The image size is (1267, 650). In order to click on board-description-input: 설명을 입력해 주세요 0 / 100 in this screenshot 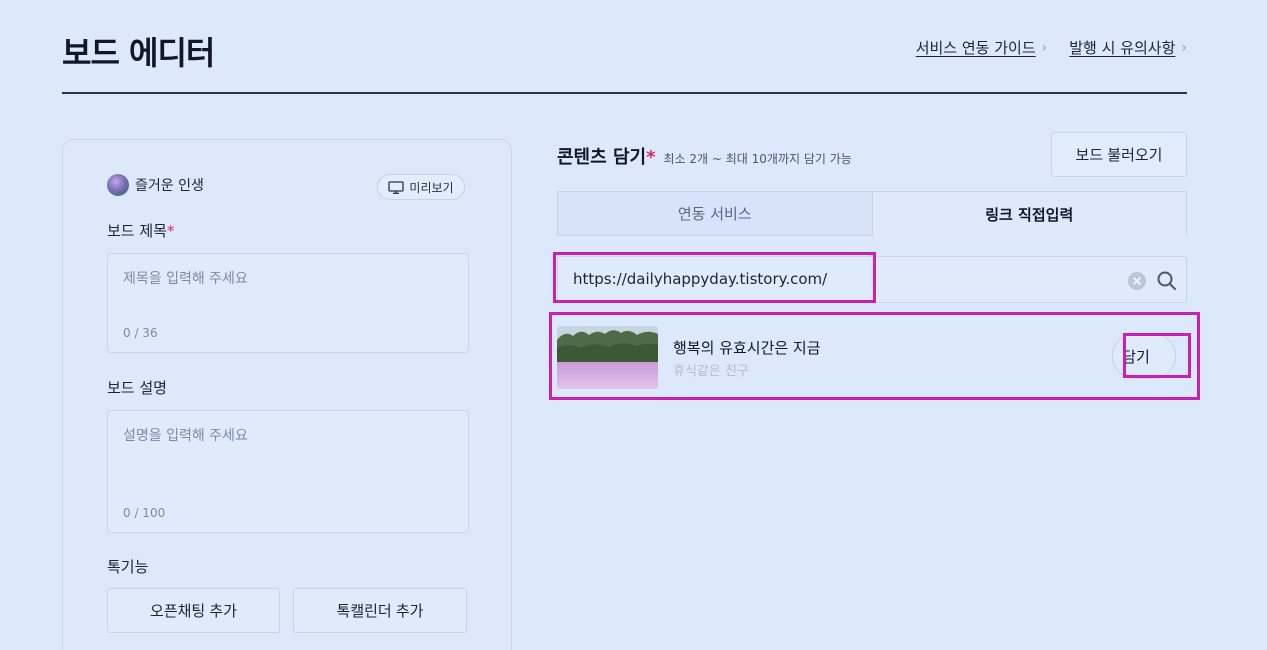, I will do `click(288, 471)`.